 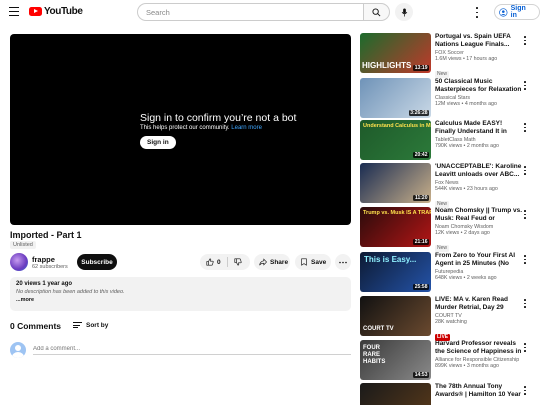 What do you see at coordinates (395, 98) in the screenshot?
I see `video-thumbnail: 3:26:28` at bounding box center [395, 98].